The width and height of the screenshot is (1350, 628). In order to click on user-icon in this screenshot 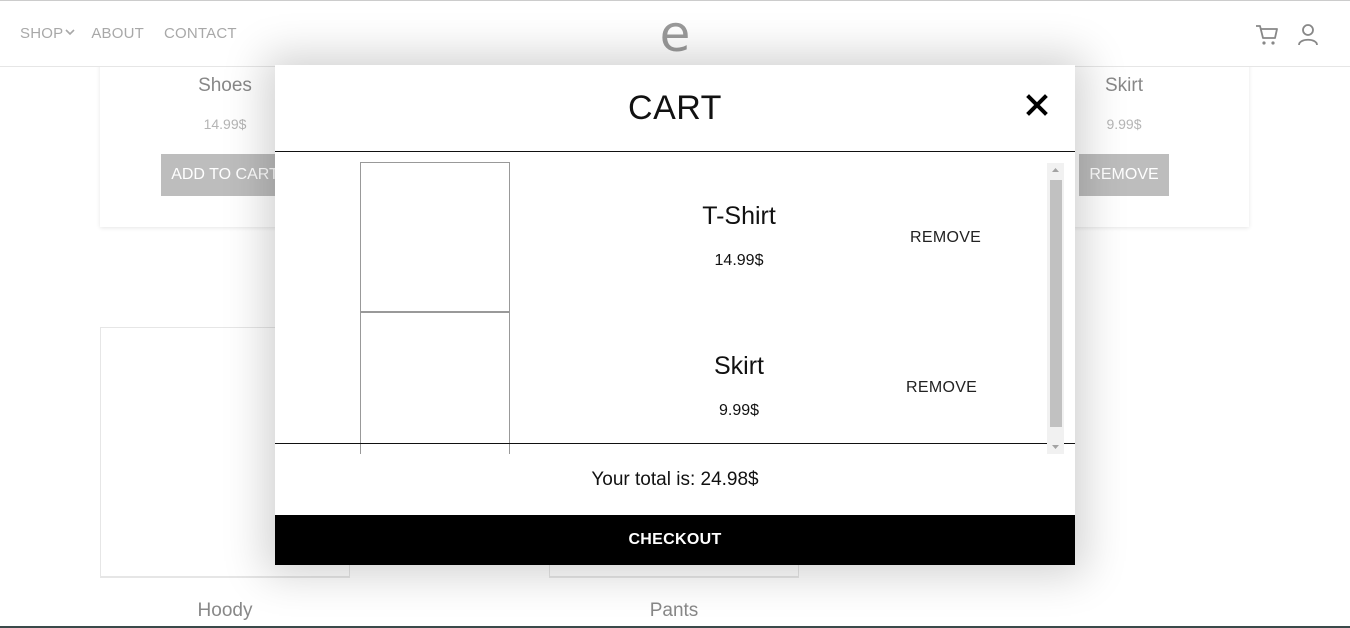, I will do `click(1308, 35)`.